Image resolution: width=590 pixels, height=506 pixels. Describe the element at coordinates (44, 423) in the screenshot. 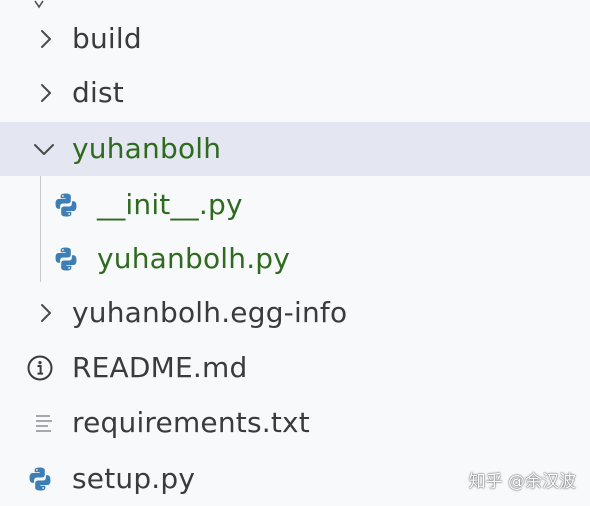

I see `text-lines-icon` at that location.